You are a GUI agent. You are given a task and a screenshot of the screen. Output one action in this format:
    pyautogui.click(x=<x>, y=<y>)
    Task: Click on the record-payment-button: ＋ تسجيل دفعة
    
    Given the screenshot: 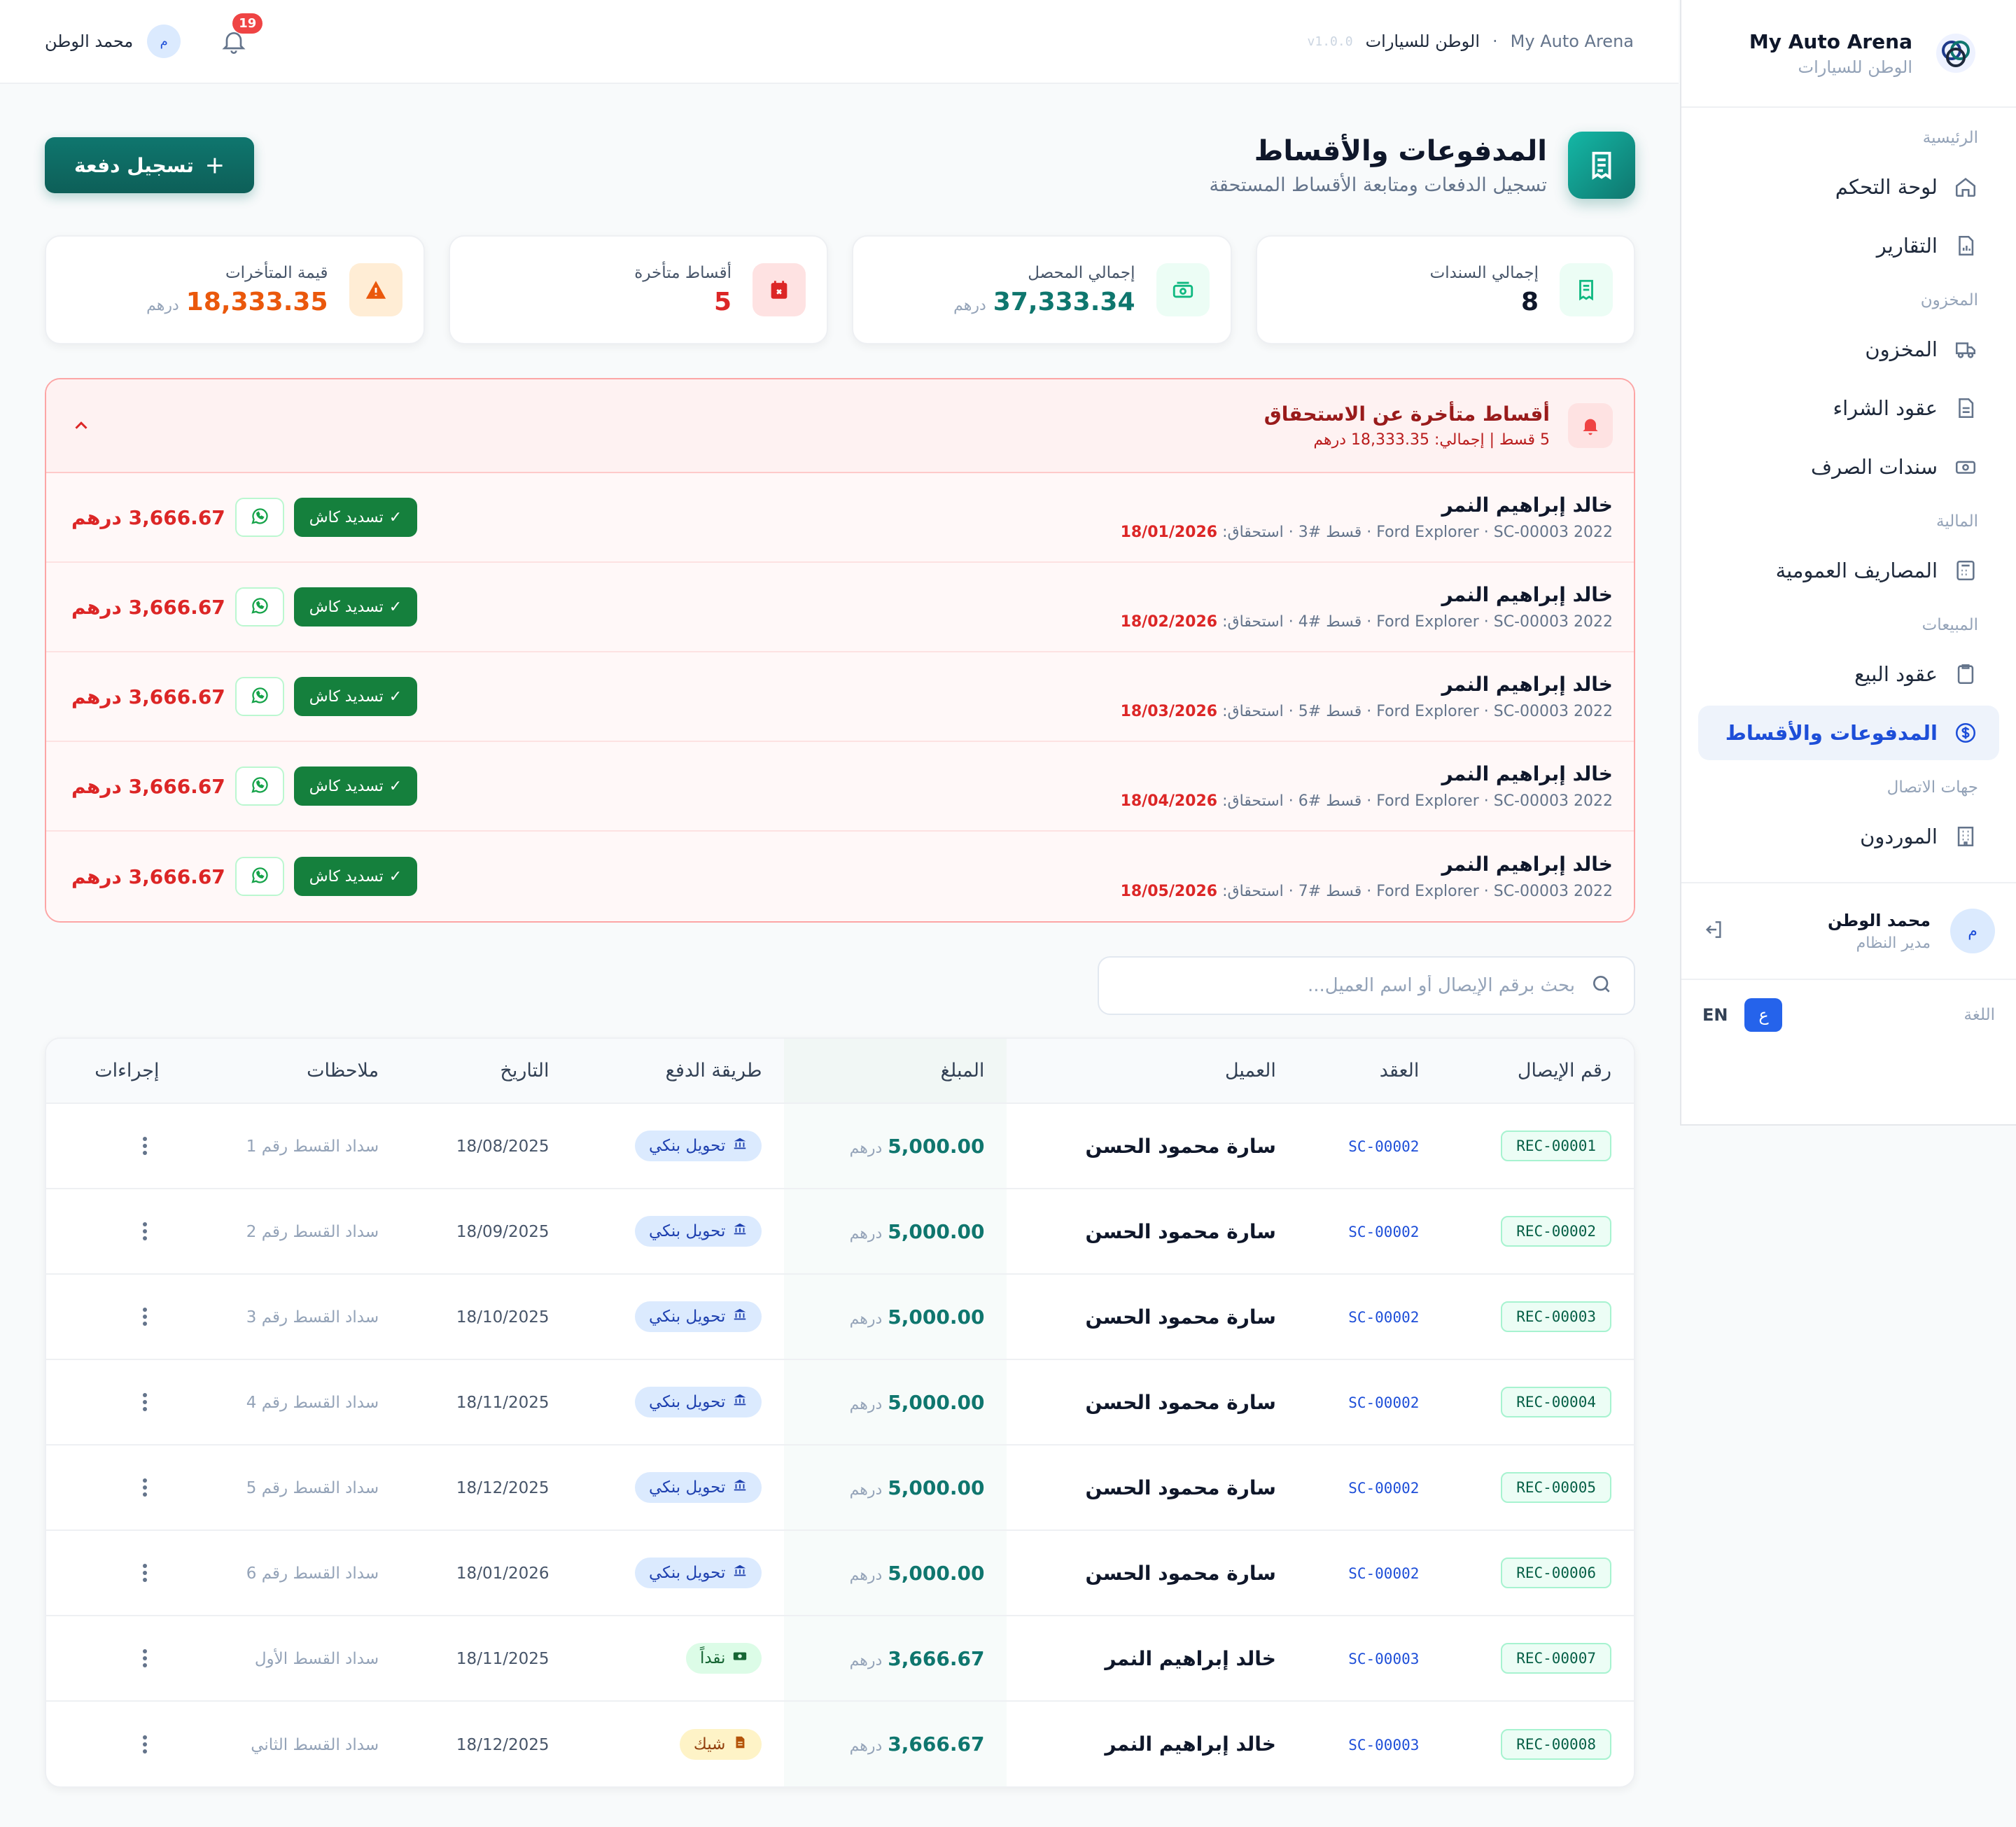 What is the action you would take?
    pyautogui.click(x=149, y=165)
    